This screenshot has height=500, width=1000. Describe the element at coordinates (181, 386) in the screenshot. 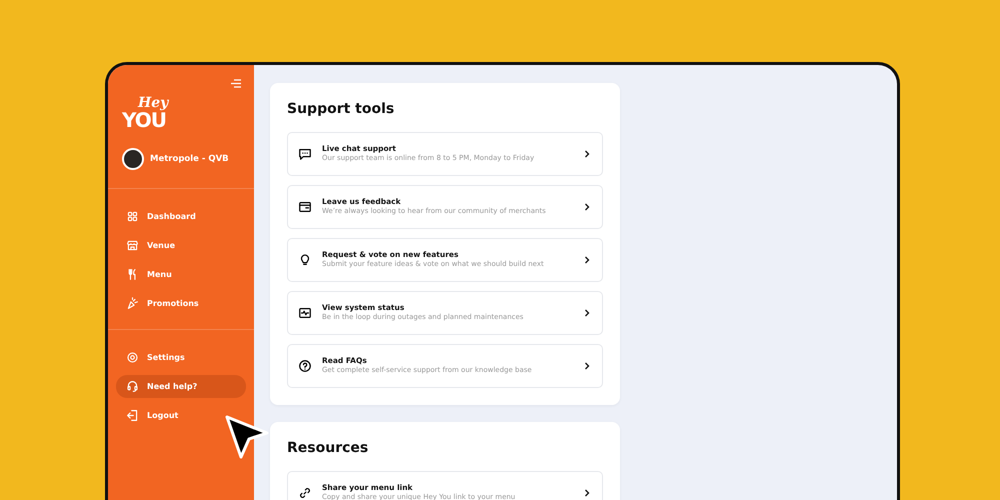

I see `nav-item: Need help?` at that location.